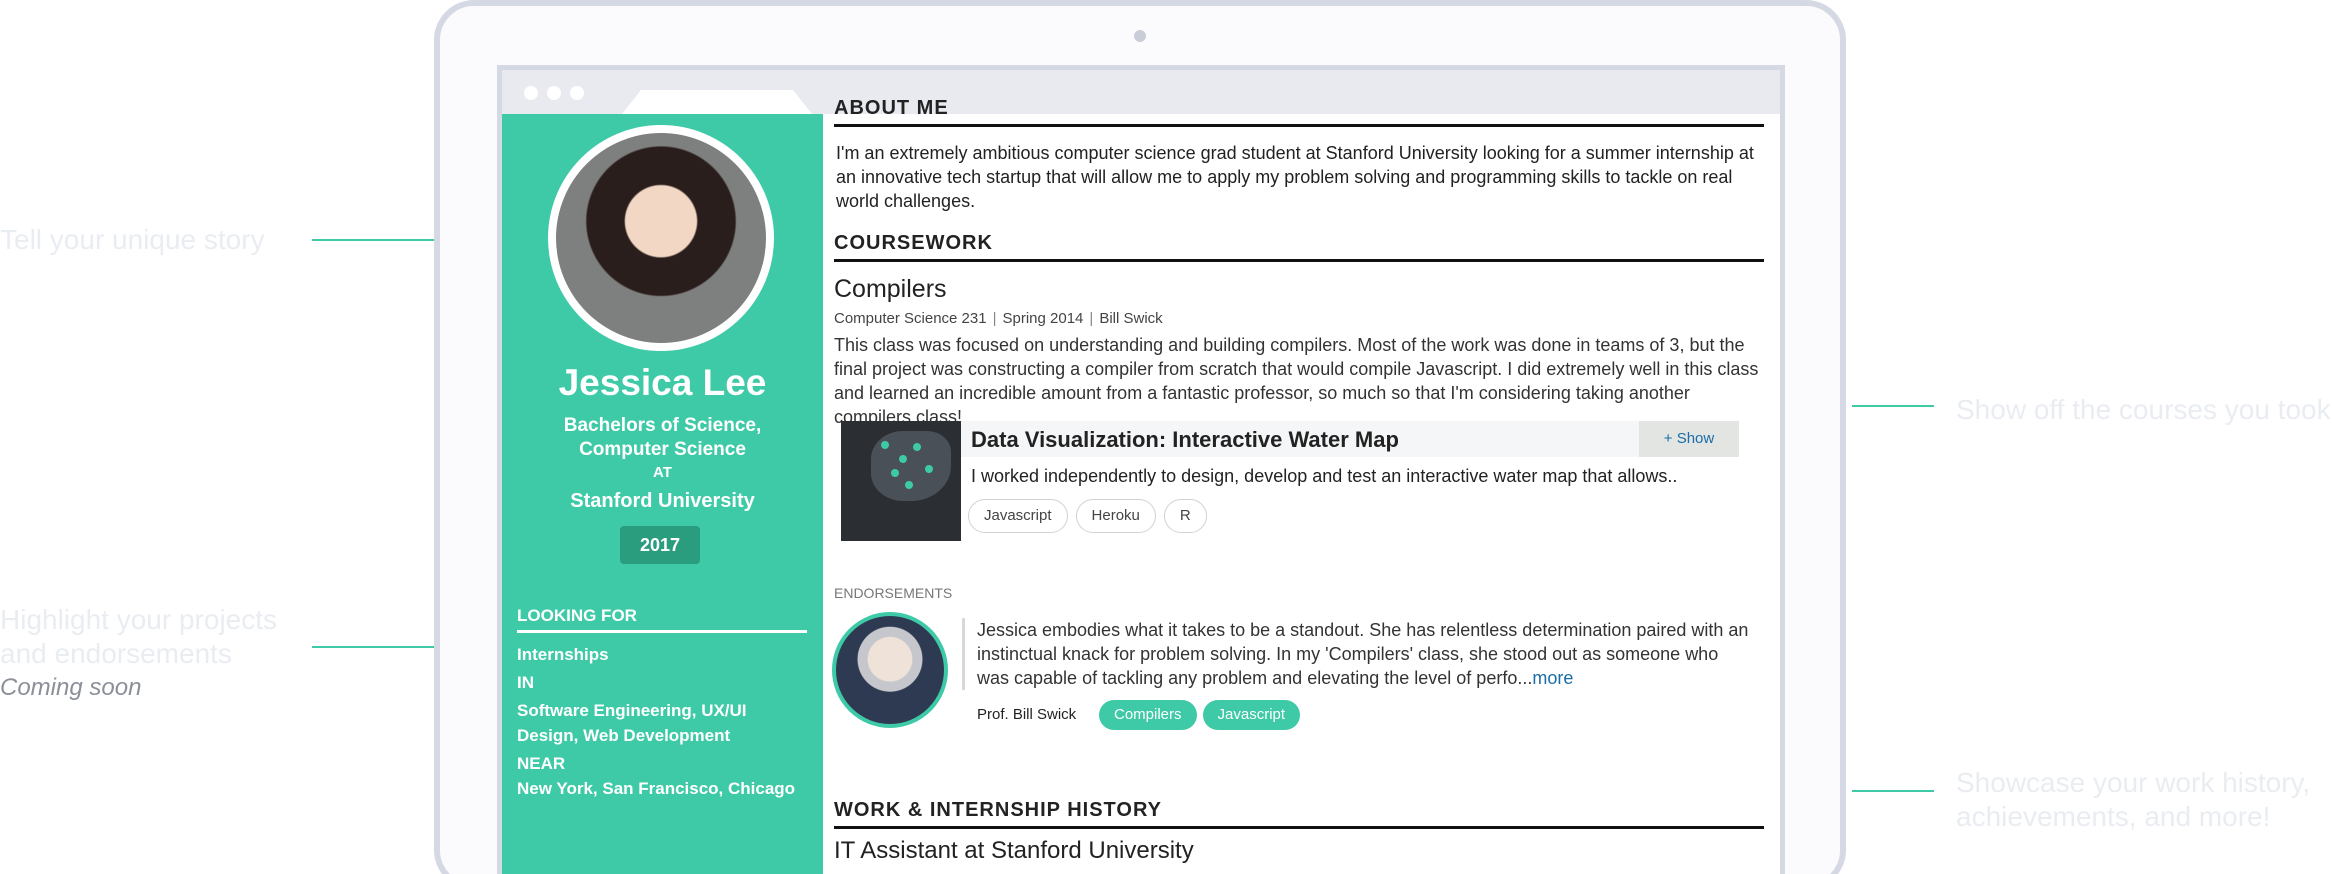 This screenshot has width=2332, height=874. What do you see at coordinates (662, 619) in the screenshot?
I see `looking-for-heading: LOOKING FOR` at bounding box center [662, 619].